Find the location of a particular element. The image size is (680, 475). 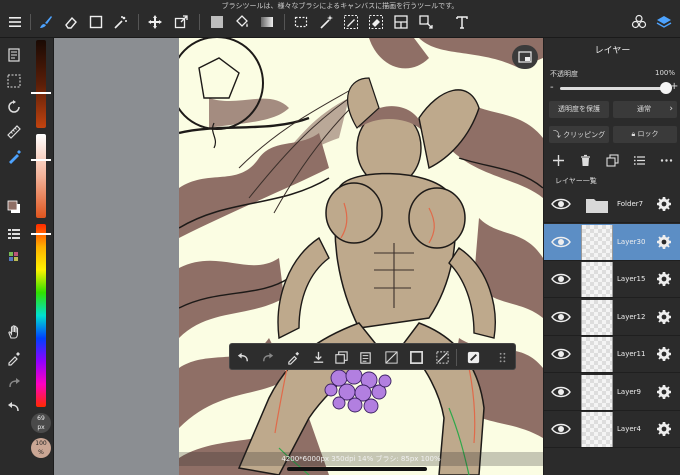

quick-layer-settings-icon is located at coordinates (473, 357).